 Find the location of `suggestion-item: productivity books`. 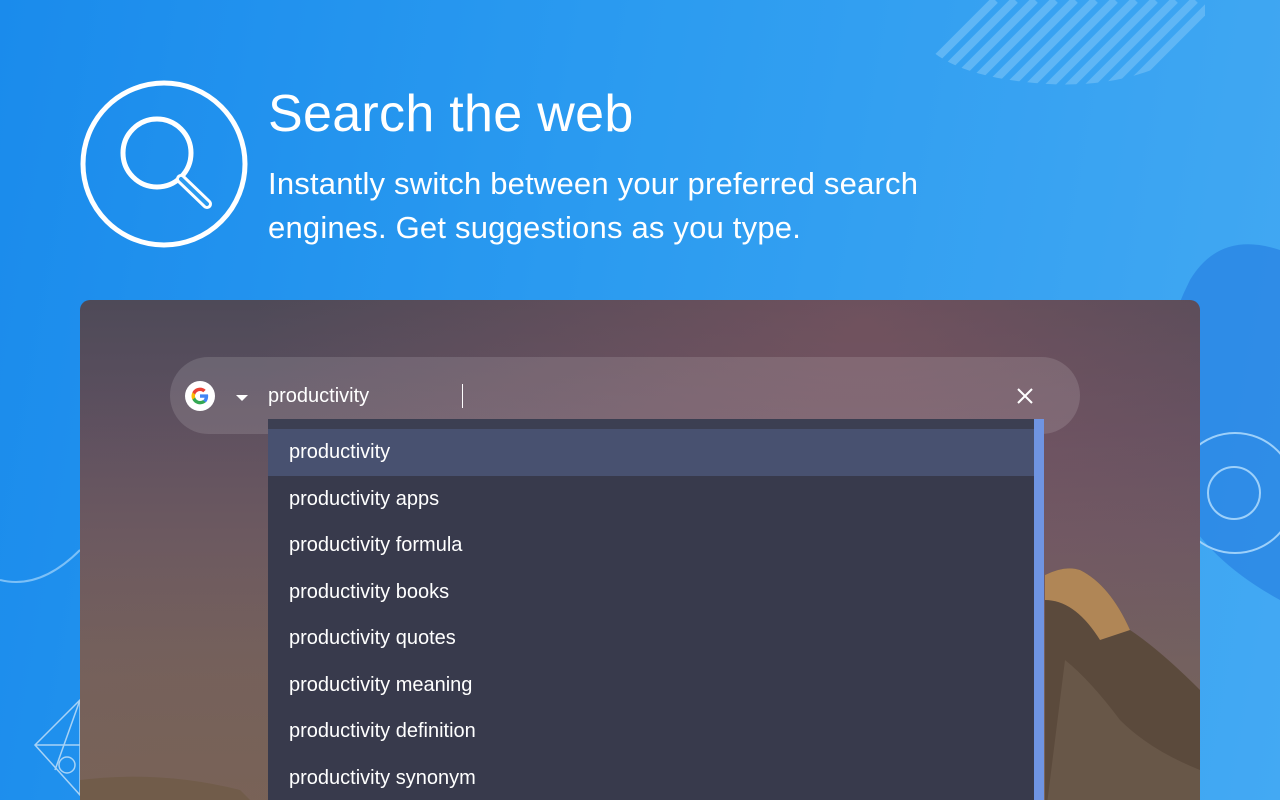

suggestion-item: productivity books is located at coordinates (651, 592).